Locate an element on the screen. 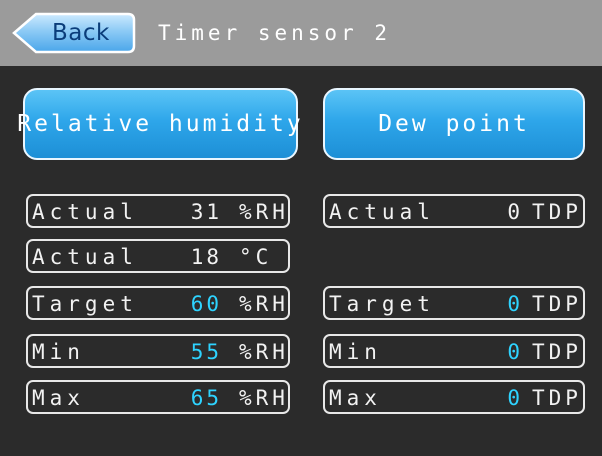 The image size is (602, 456). temp-actual-value: 18 is located at coordinates (206, 257).